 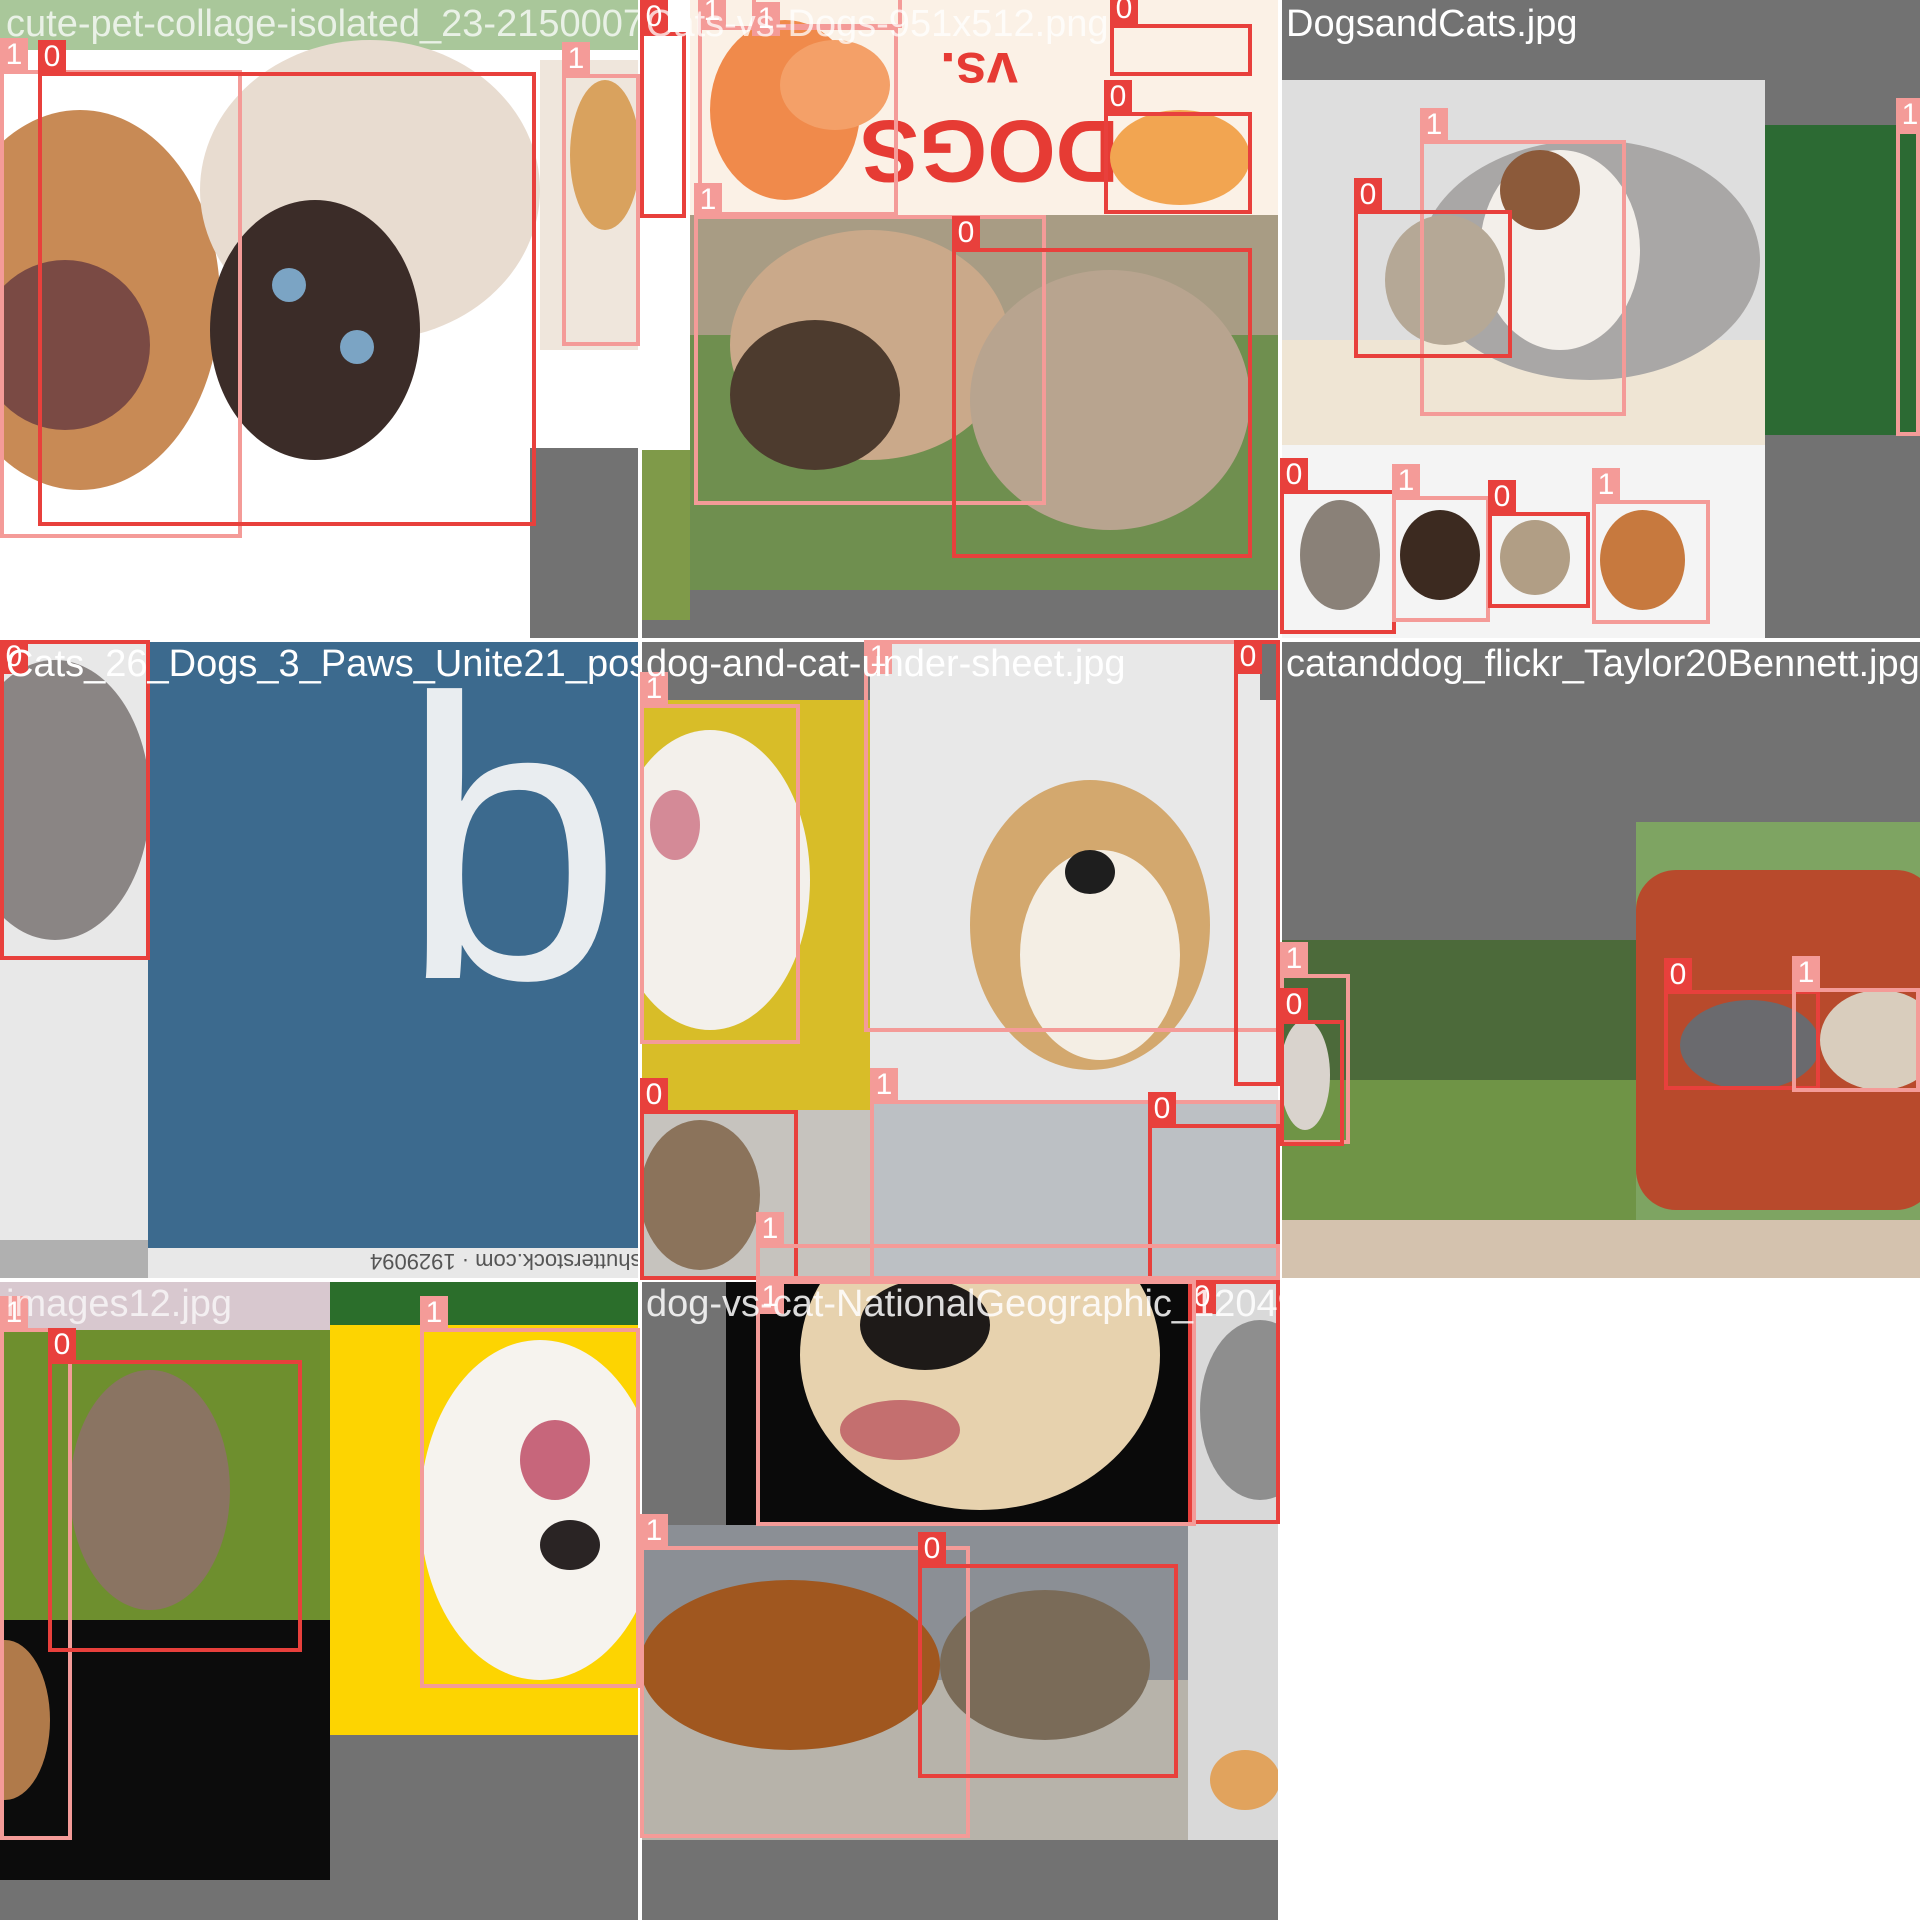 I want to click on image-filename: dog-vs-cat-NationalGeographic_1204948_2x, so click(x=963, y=1304).